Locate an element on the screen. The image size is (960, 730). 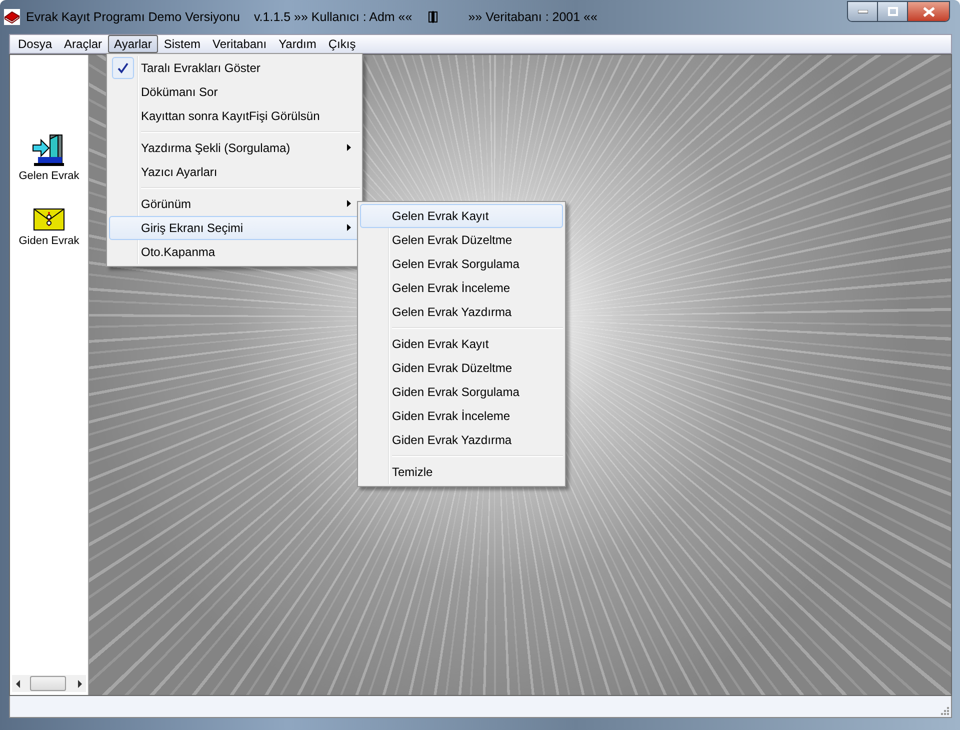
horizontal-scrollbar is located at coordinates (49, 683).